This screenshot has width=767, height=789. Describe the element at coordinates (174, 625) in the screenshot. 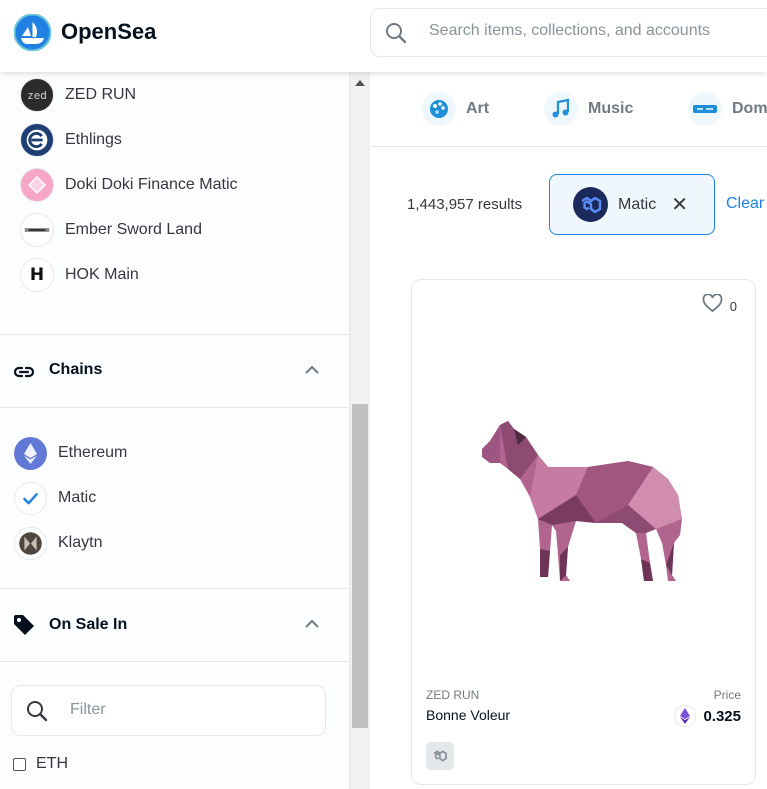

I see `on-sale-section-header: On Sale In` at that location.